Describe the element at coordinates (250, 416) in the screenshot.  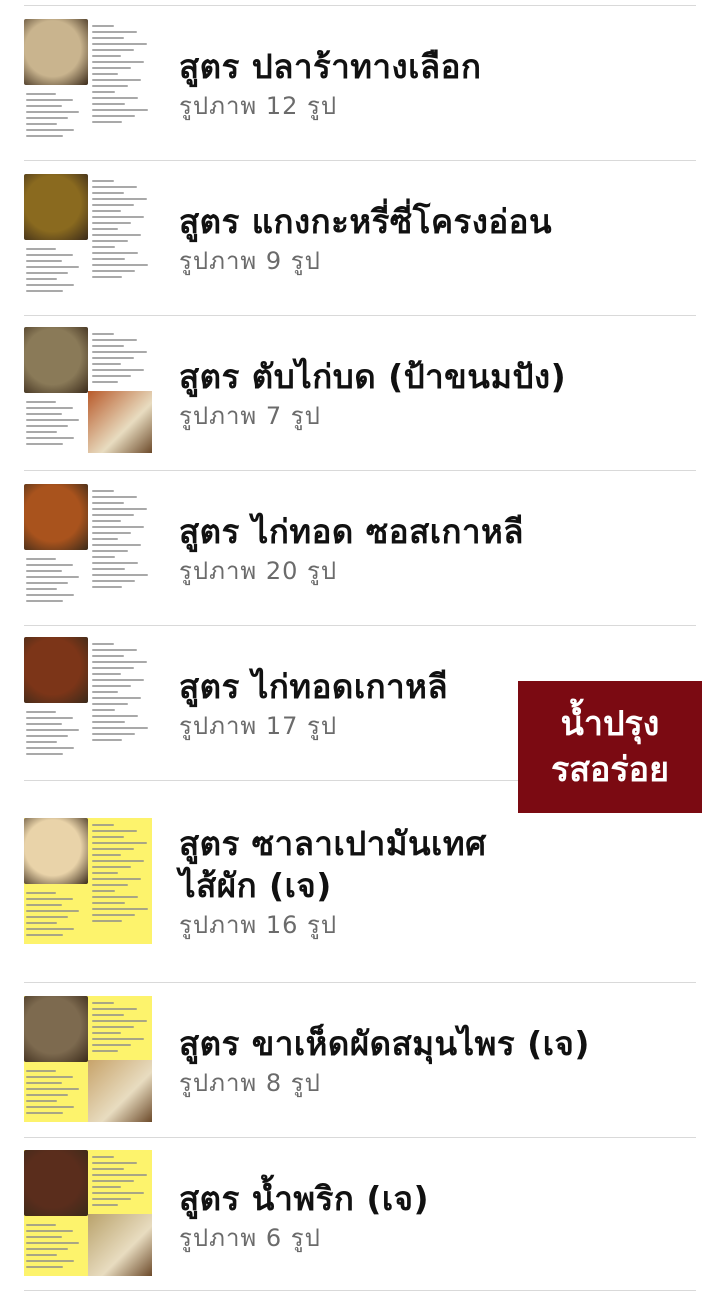
I see `photo-count: รูปภาพ 7 รูป` at that location.